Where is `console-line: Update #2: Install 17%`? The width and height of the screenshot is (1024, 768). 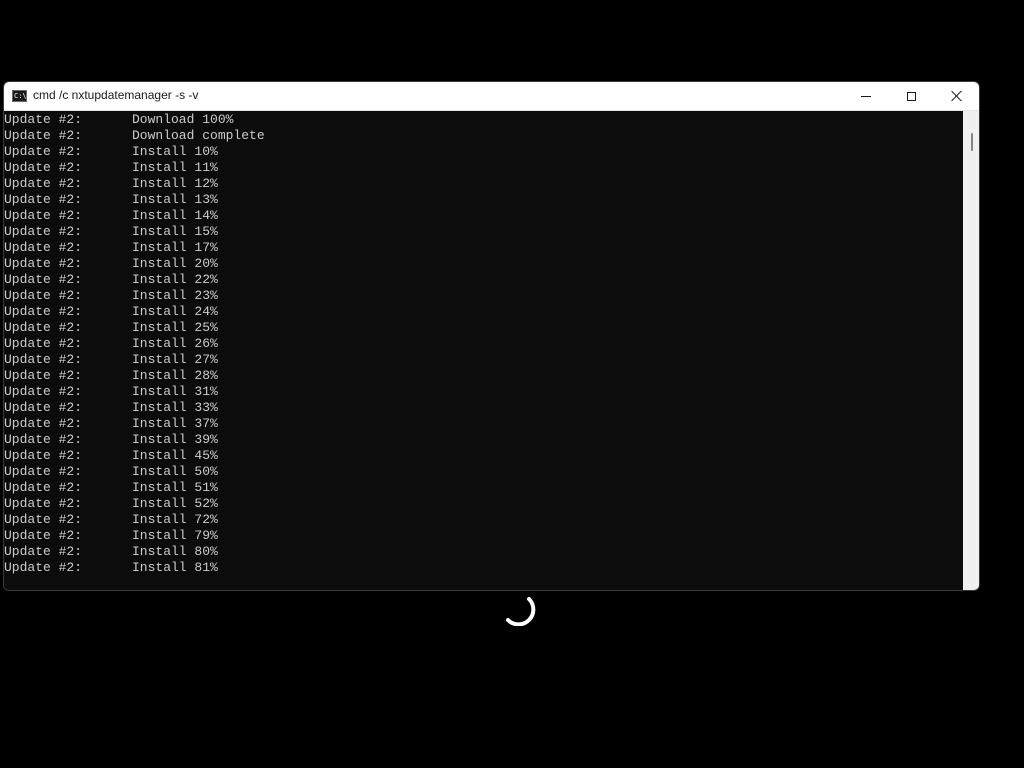
console-line: Update #2: Install 17% is located at coordinates (204, 248).